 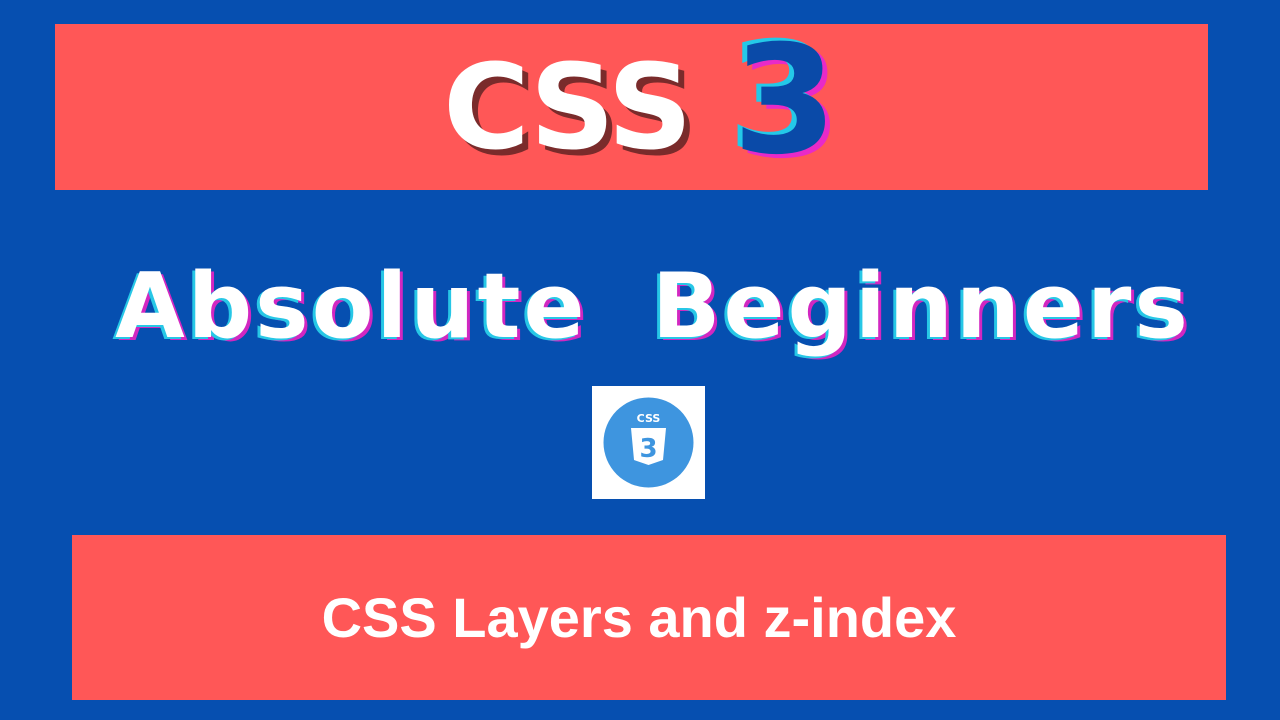 I want to click on title-version-number: 3, so click(x=784, y=101).